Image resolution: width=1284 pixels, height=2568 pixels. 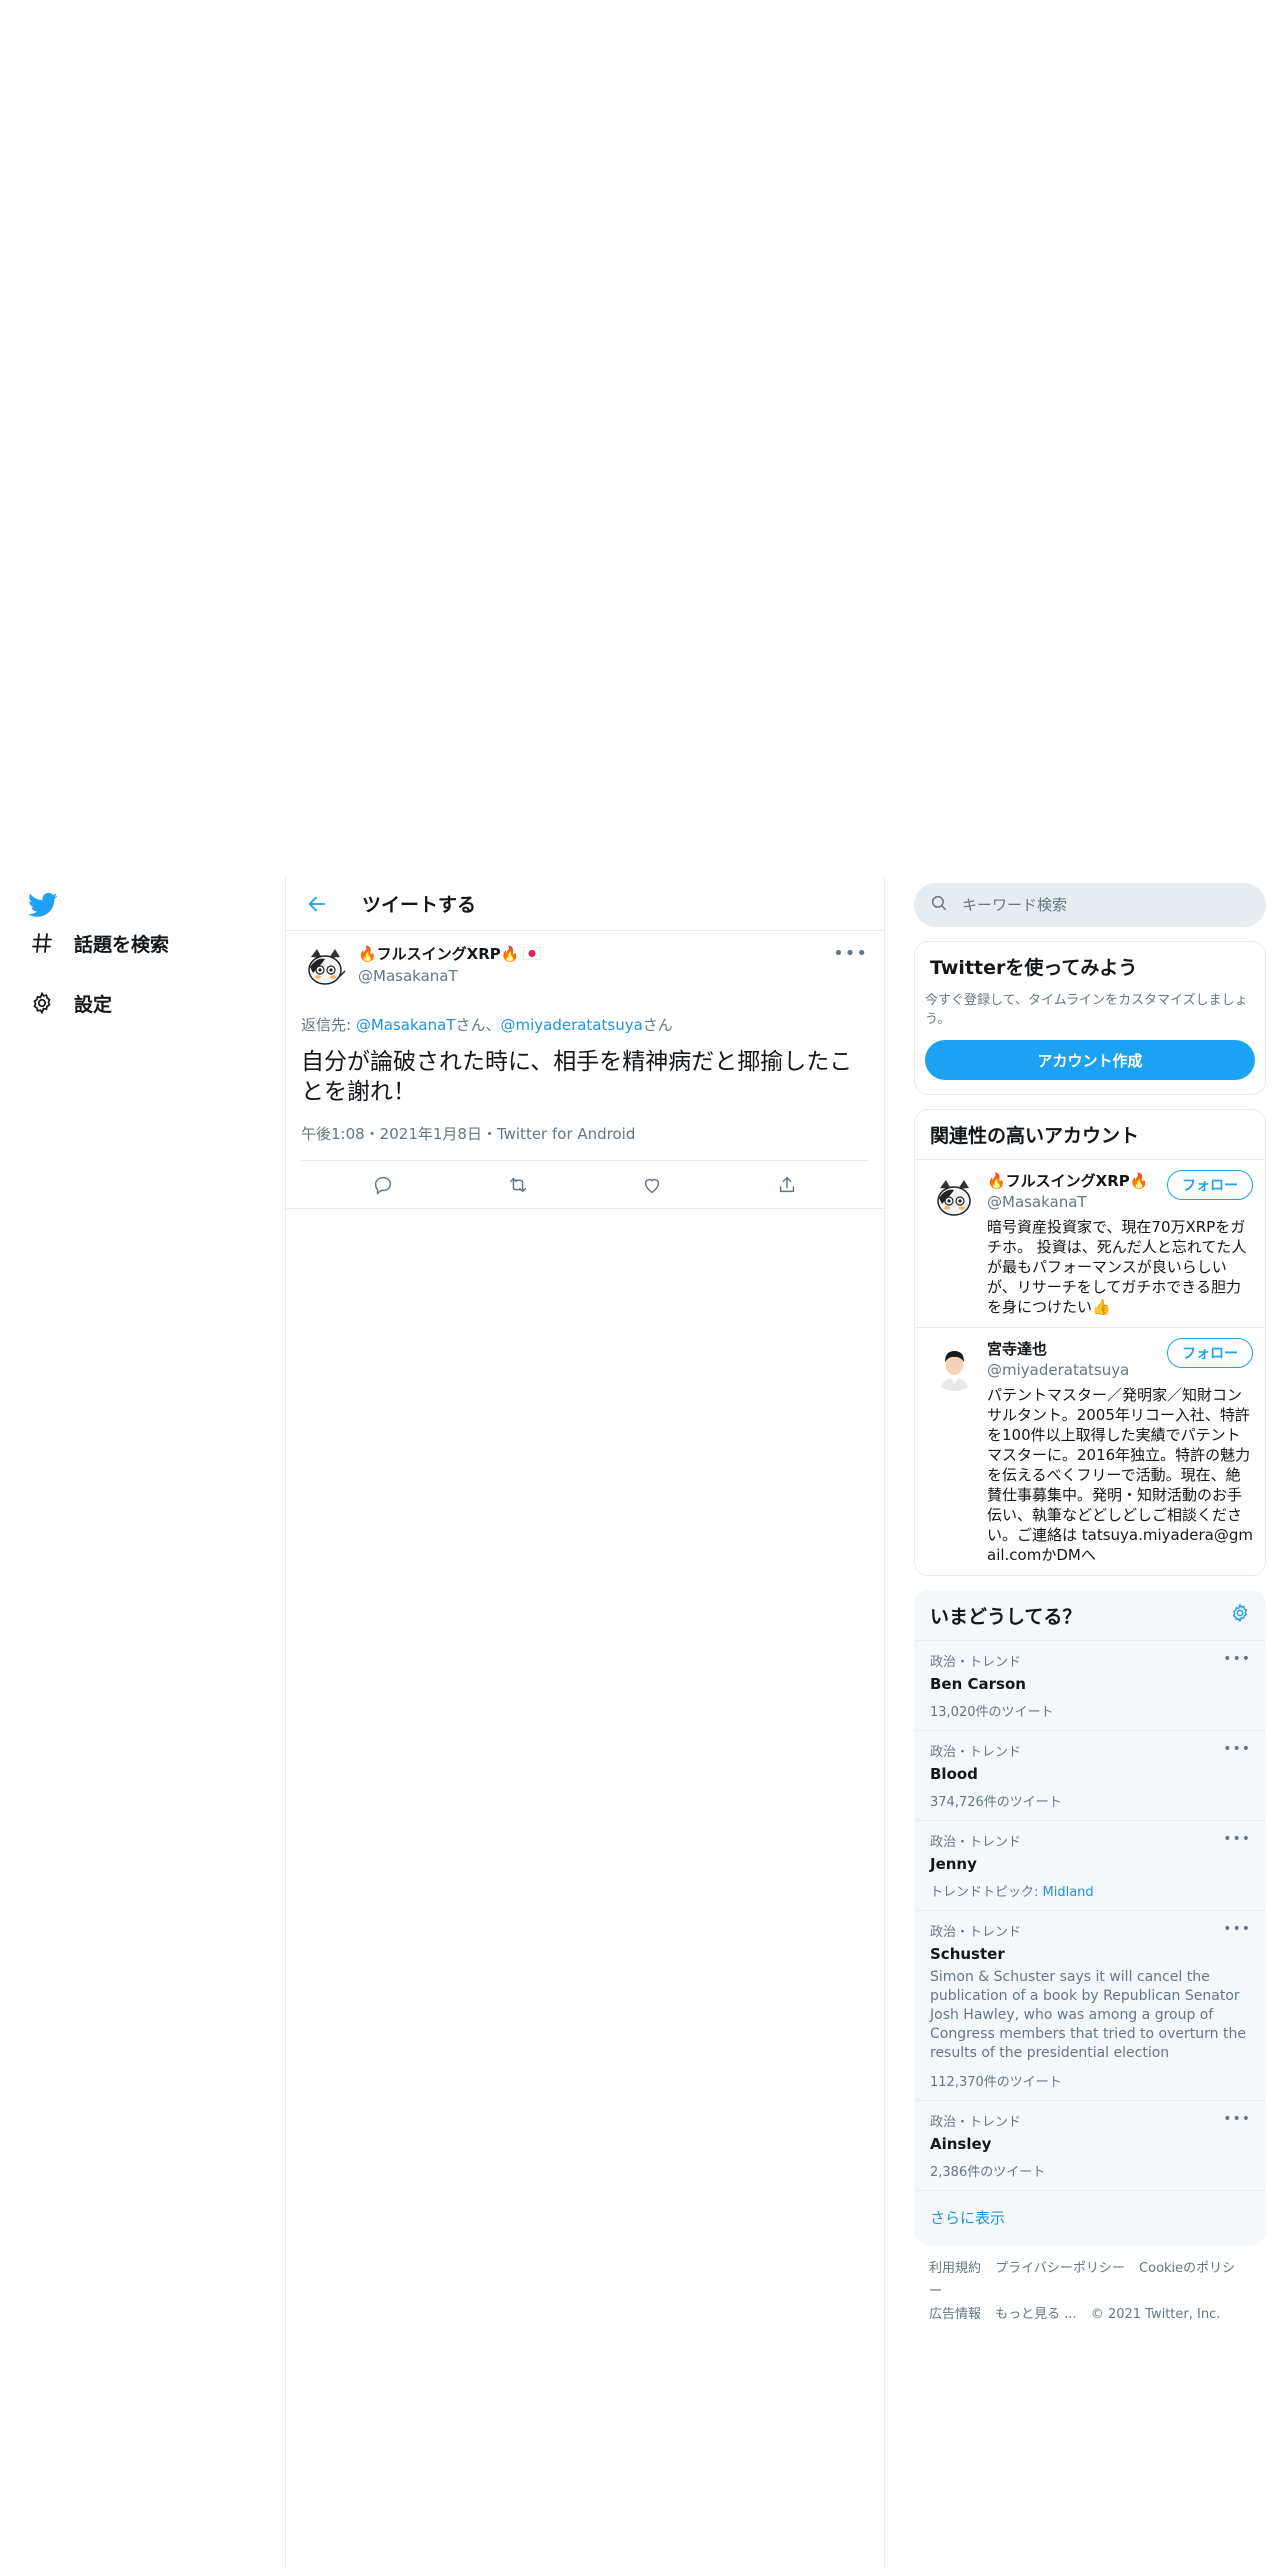 What do you see at coordinates (996, 2082) in the screenshot?
I see `trend-count: 112,370件のツイート` at bounding box center [996, 2082].